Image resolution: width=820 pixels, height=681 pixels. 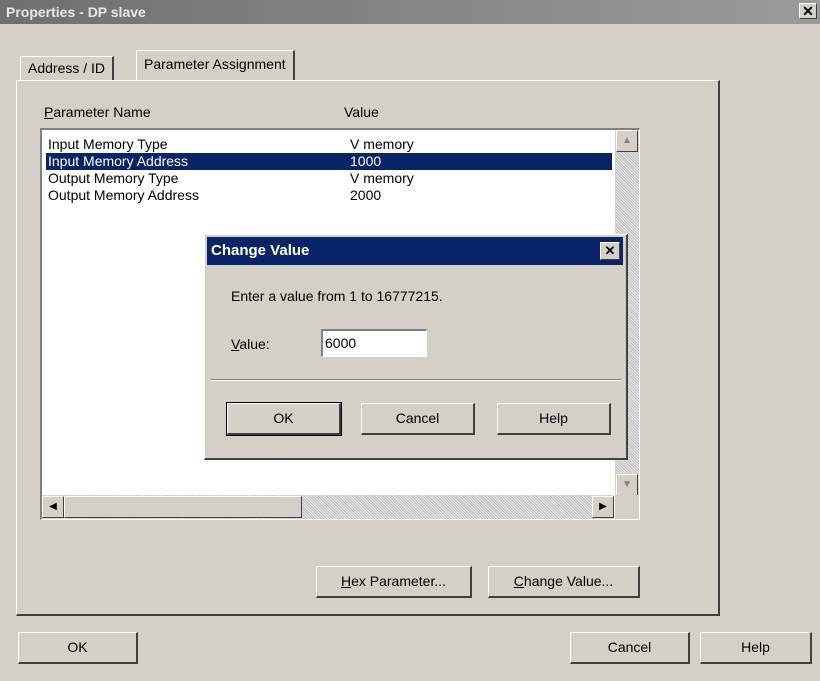 I want to click on dialog-titlebar: Change Value ✕, so click(x=415, y=251).